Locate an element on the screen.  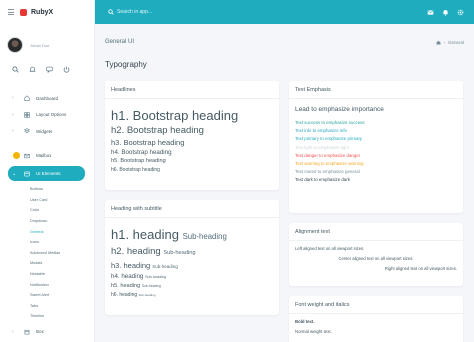
subnav-item: Nestable is located at coordinates (47, 274).